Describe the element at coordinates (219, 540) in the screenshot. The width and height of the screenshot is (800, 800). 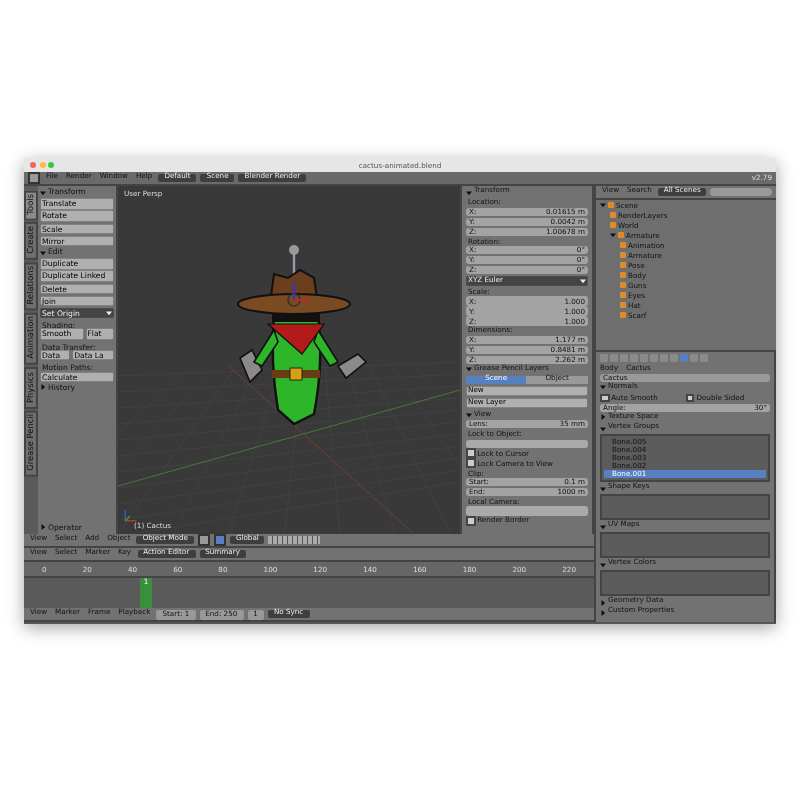
I see `manipulator-icon` at that location.